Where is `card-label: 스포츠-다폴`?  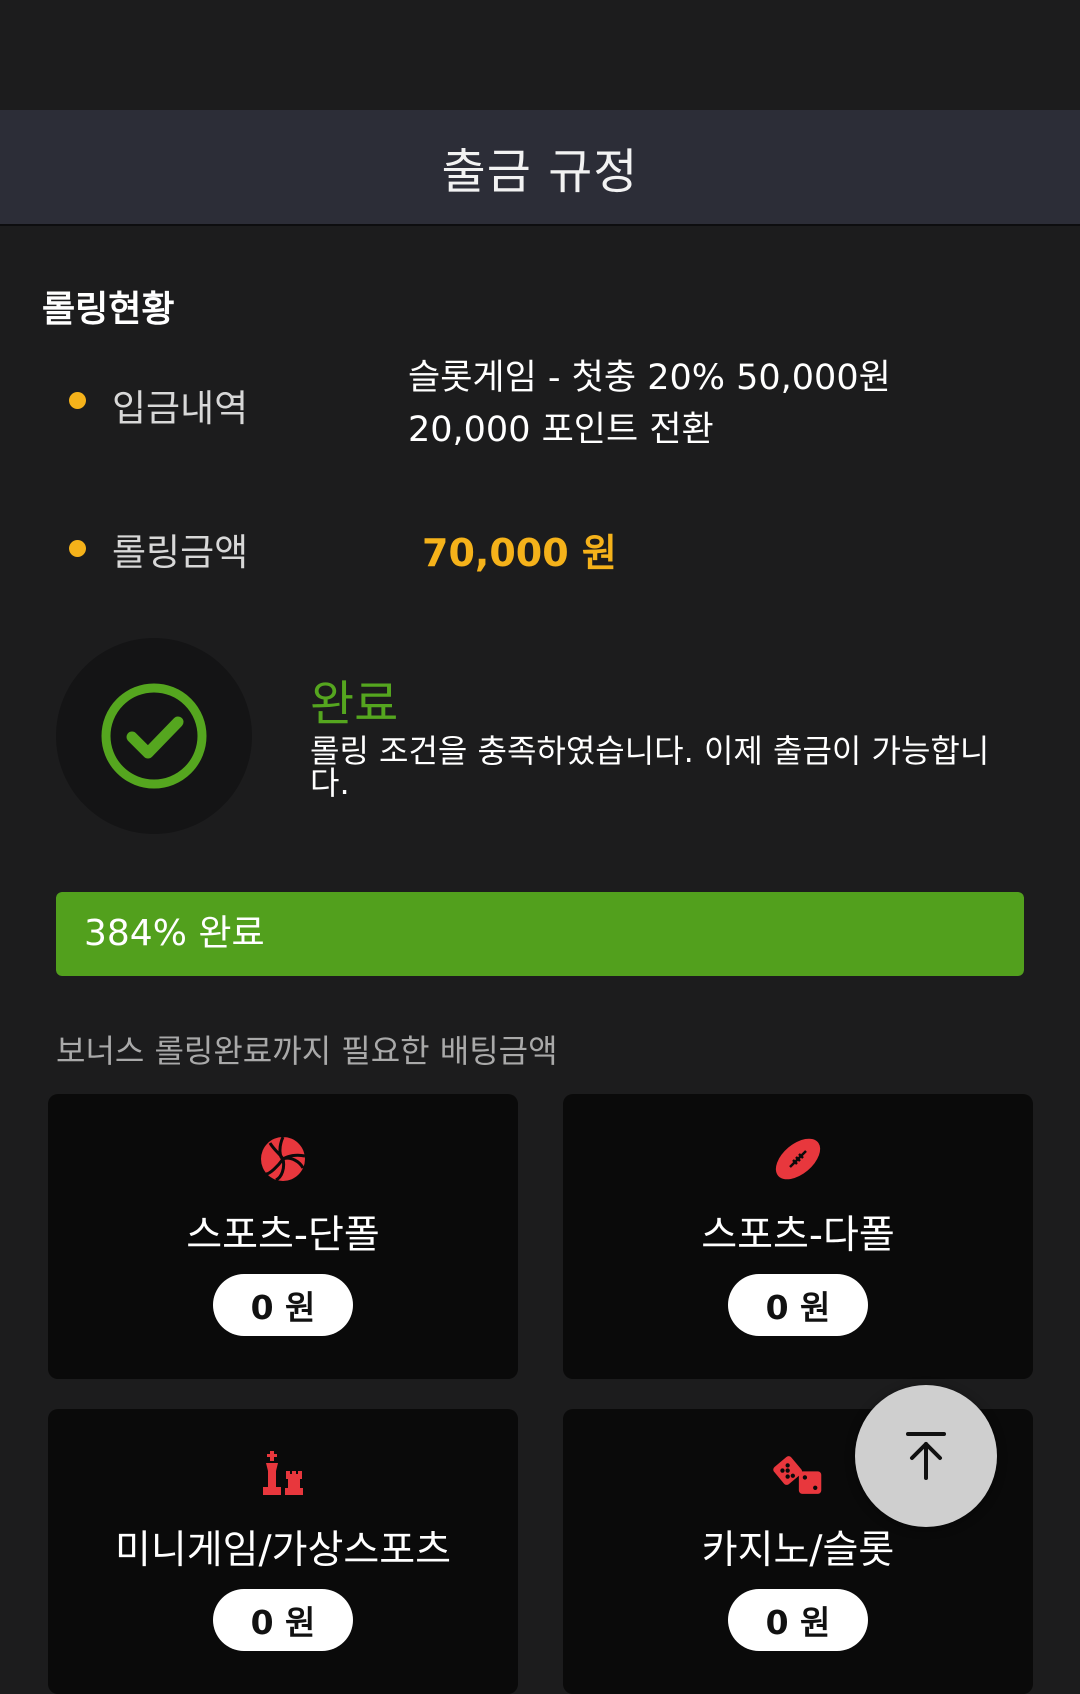 card-label: 스포츠-다폴 is located at coordinates (798, 1235).